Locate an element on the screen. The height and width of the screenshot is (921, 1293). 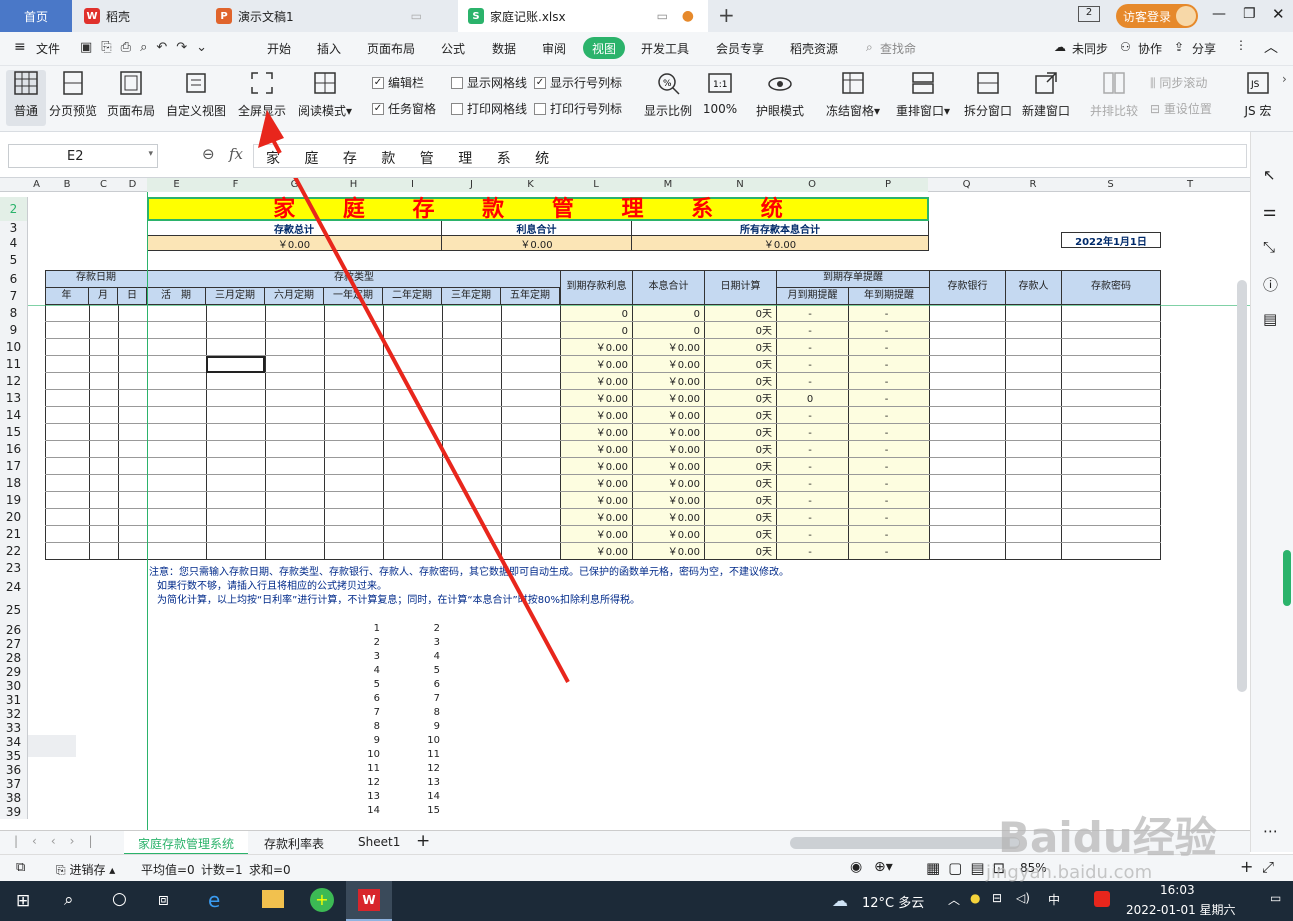
eye-mode-button: 护眼模式 is located at coordinates (780, 98).